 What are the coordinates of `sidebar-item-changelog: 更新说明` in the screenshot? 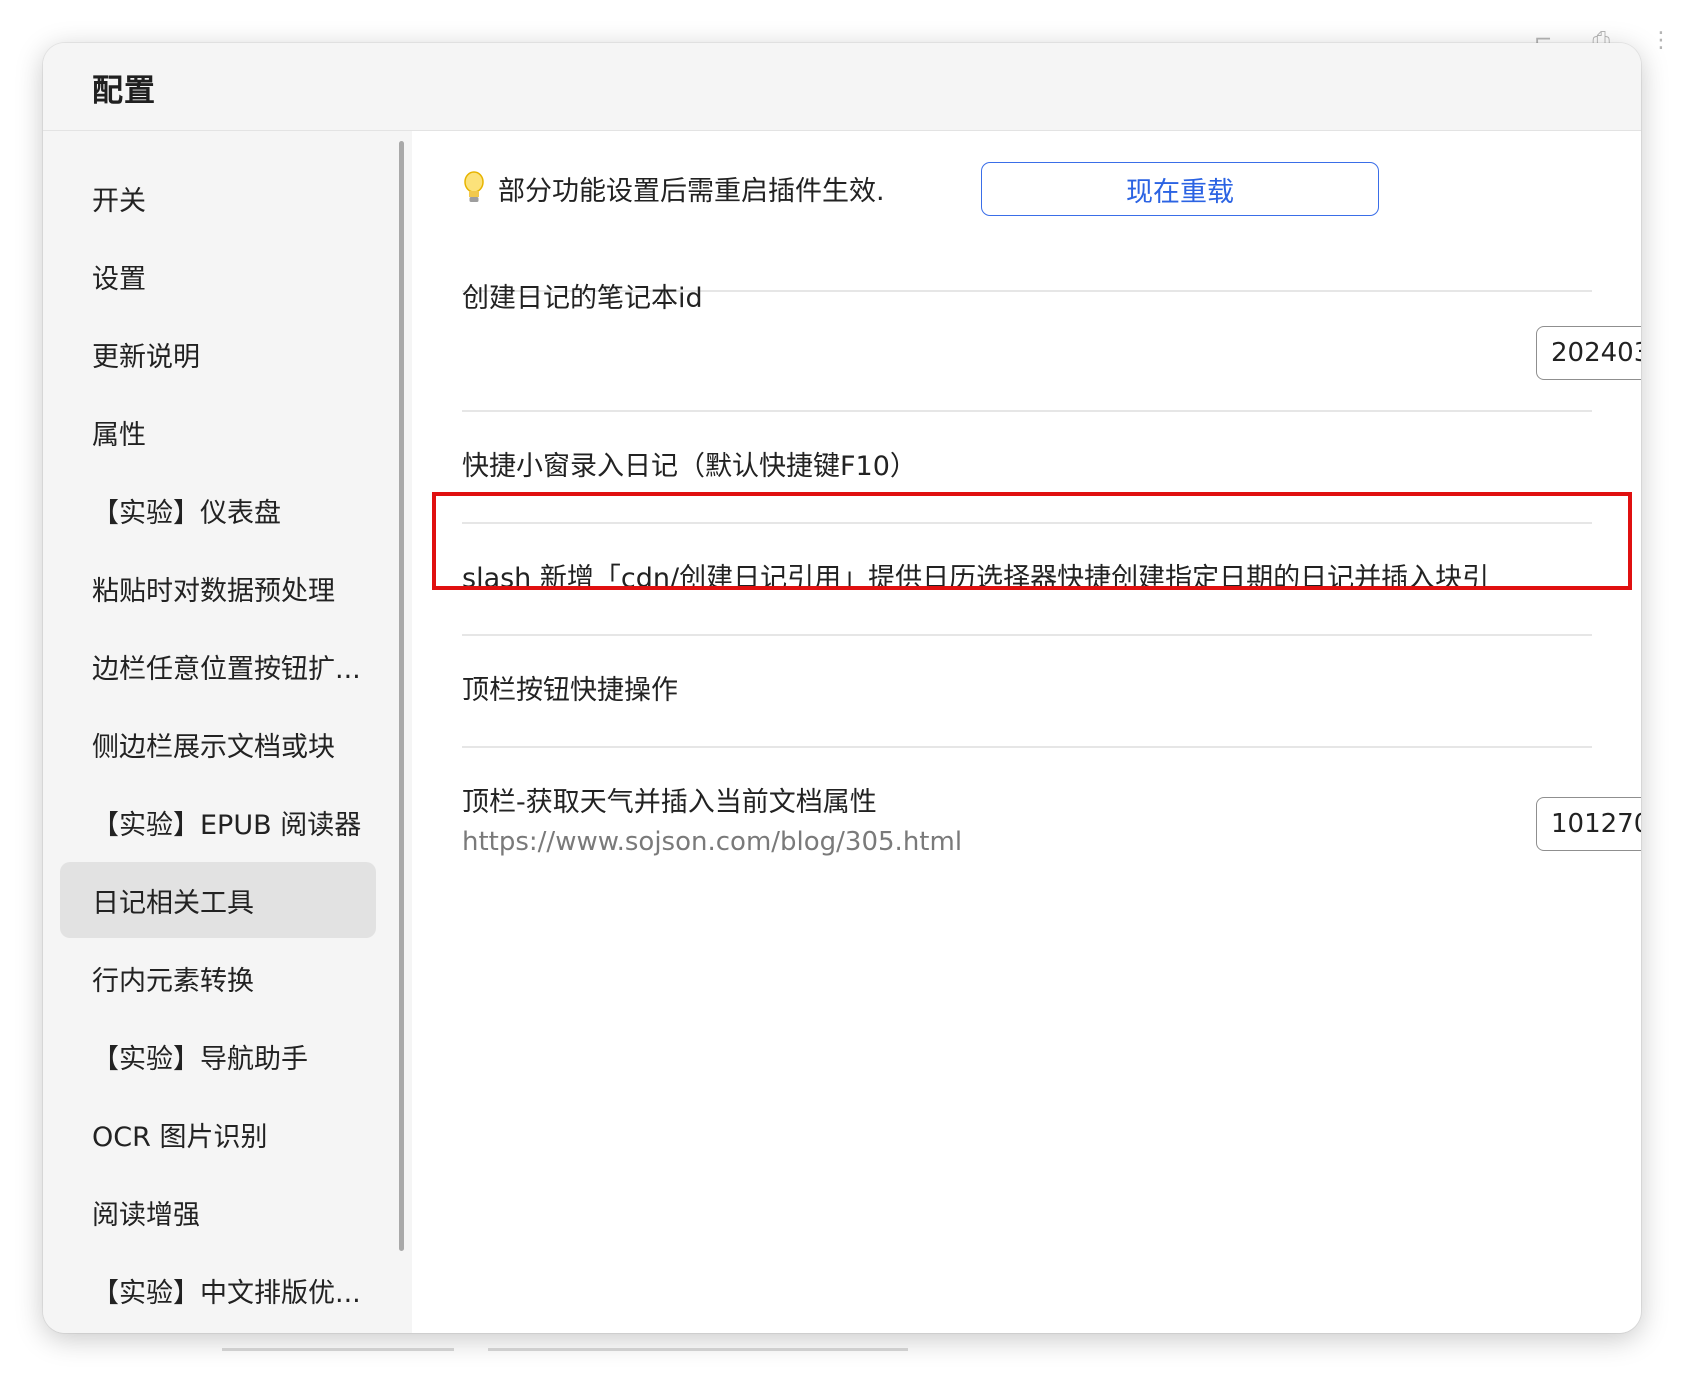 It's located at (218, 354).